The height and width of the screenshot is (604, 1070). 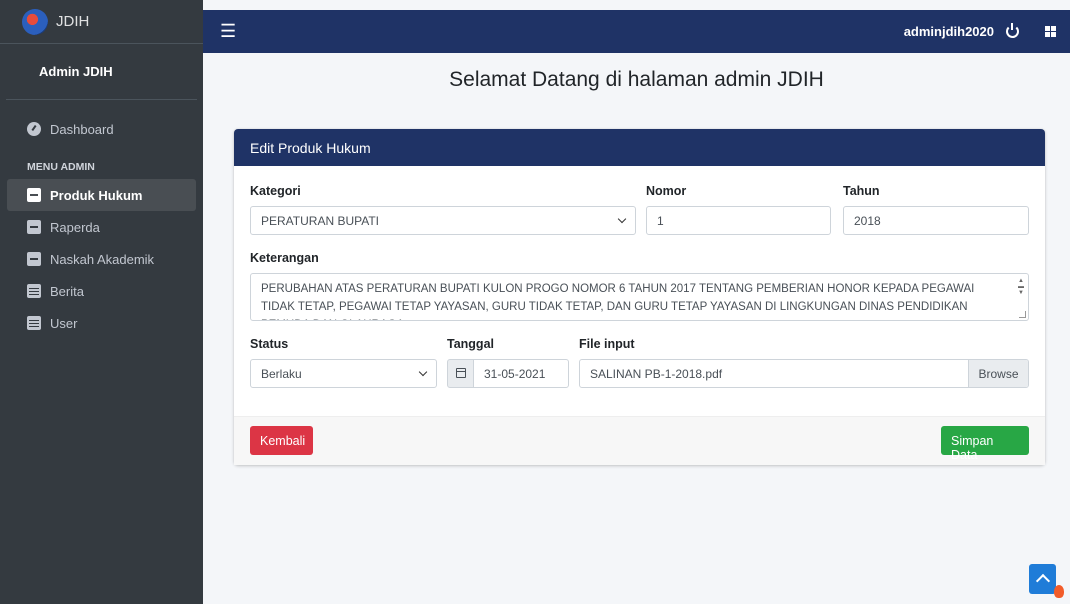 What do you see at coordinates (269, 344) in the screenshot?
I see `status-label: Status` at bounding box center [269, 344].